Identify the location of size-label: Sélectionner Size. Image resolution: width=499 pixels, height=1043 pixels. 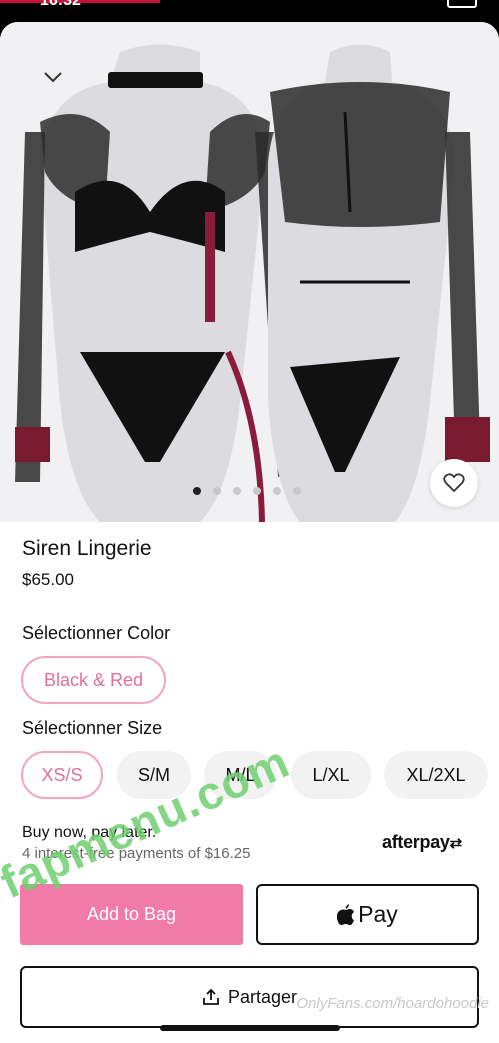
(92, 728).